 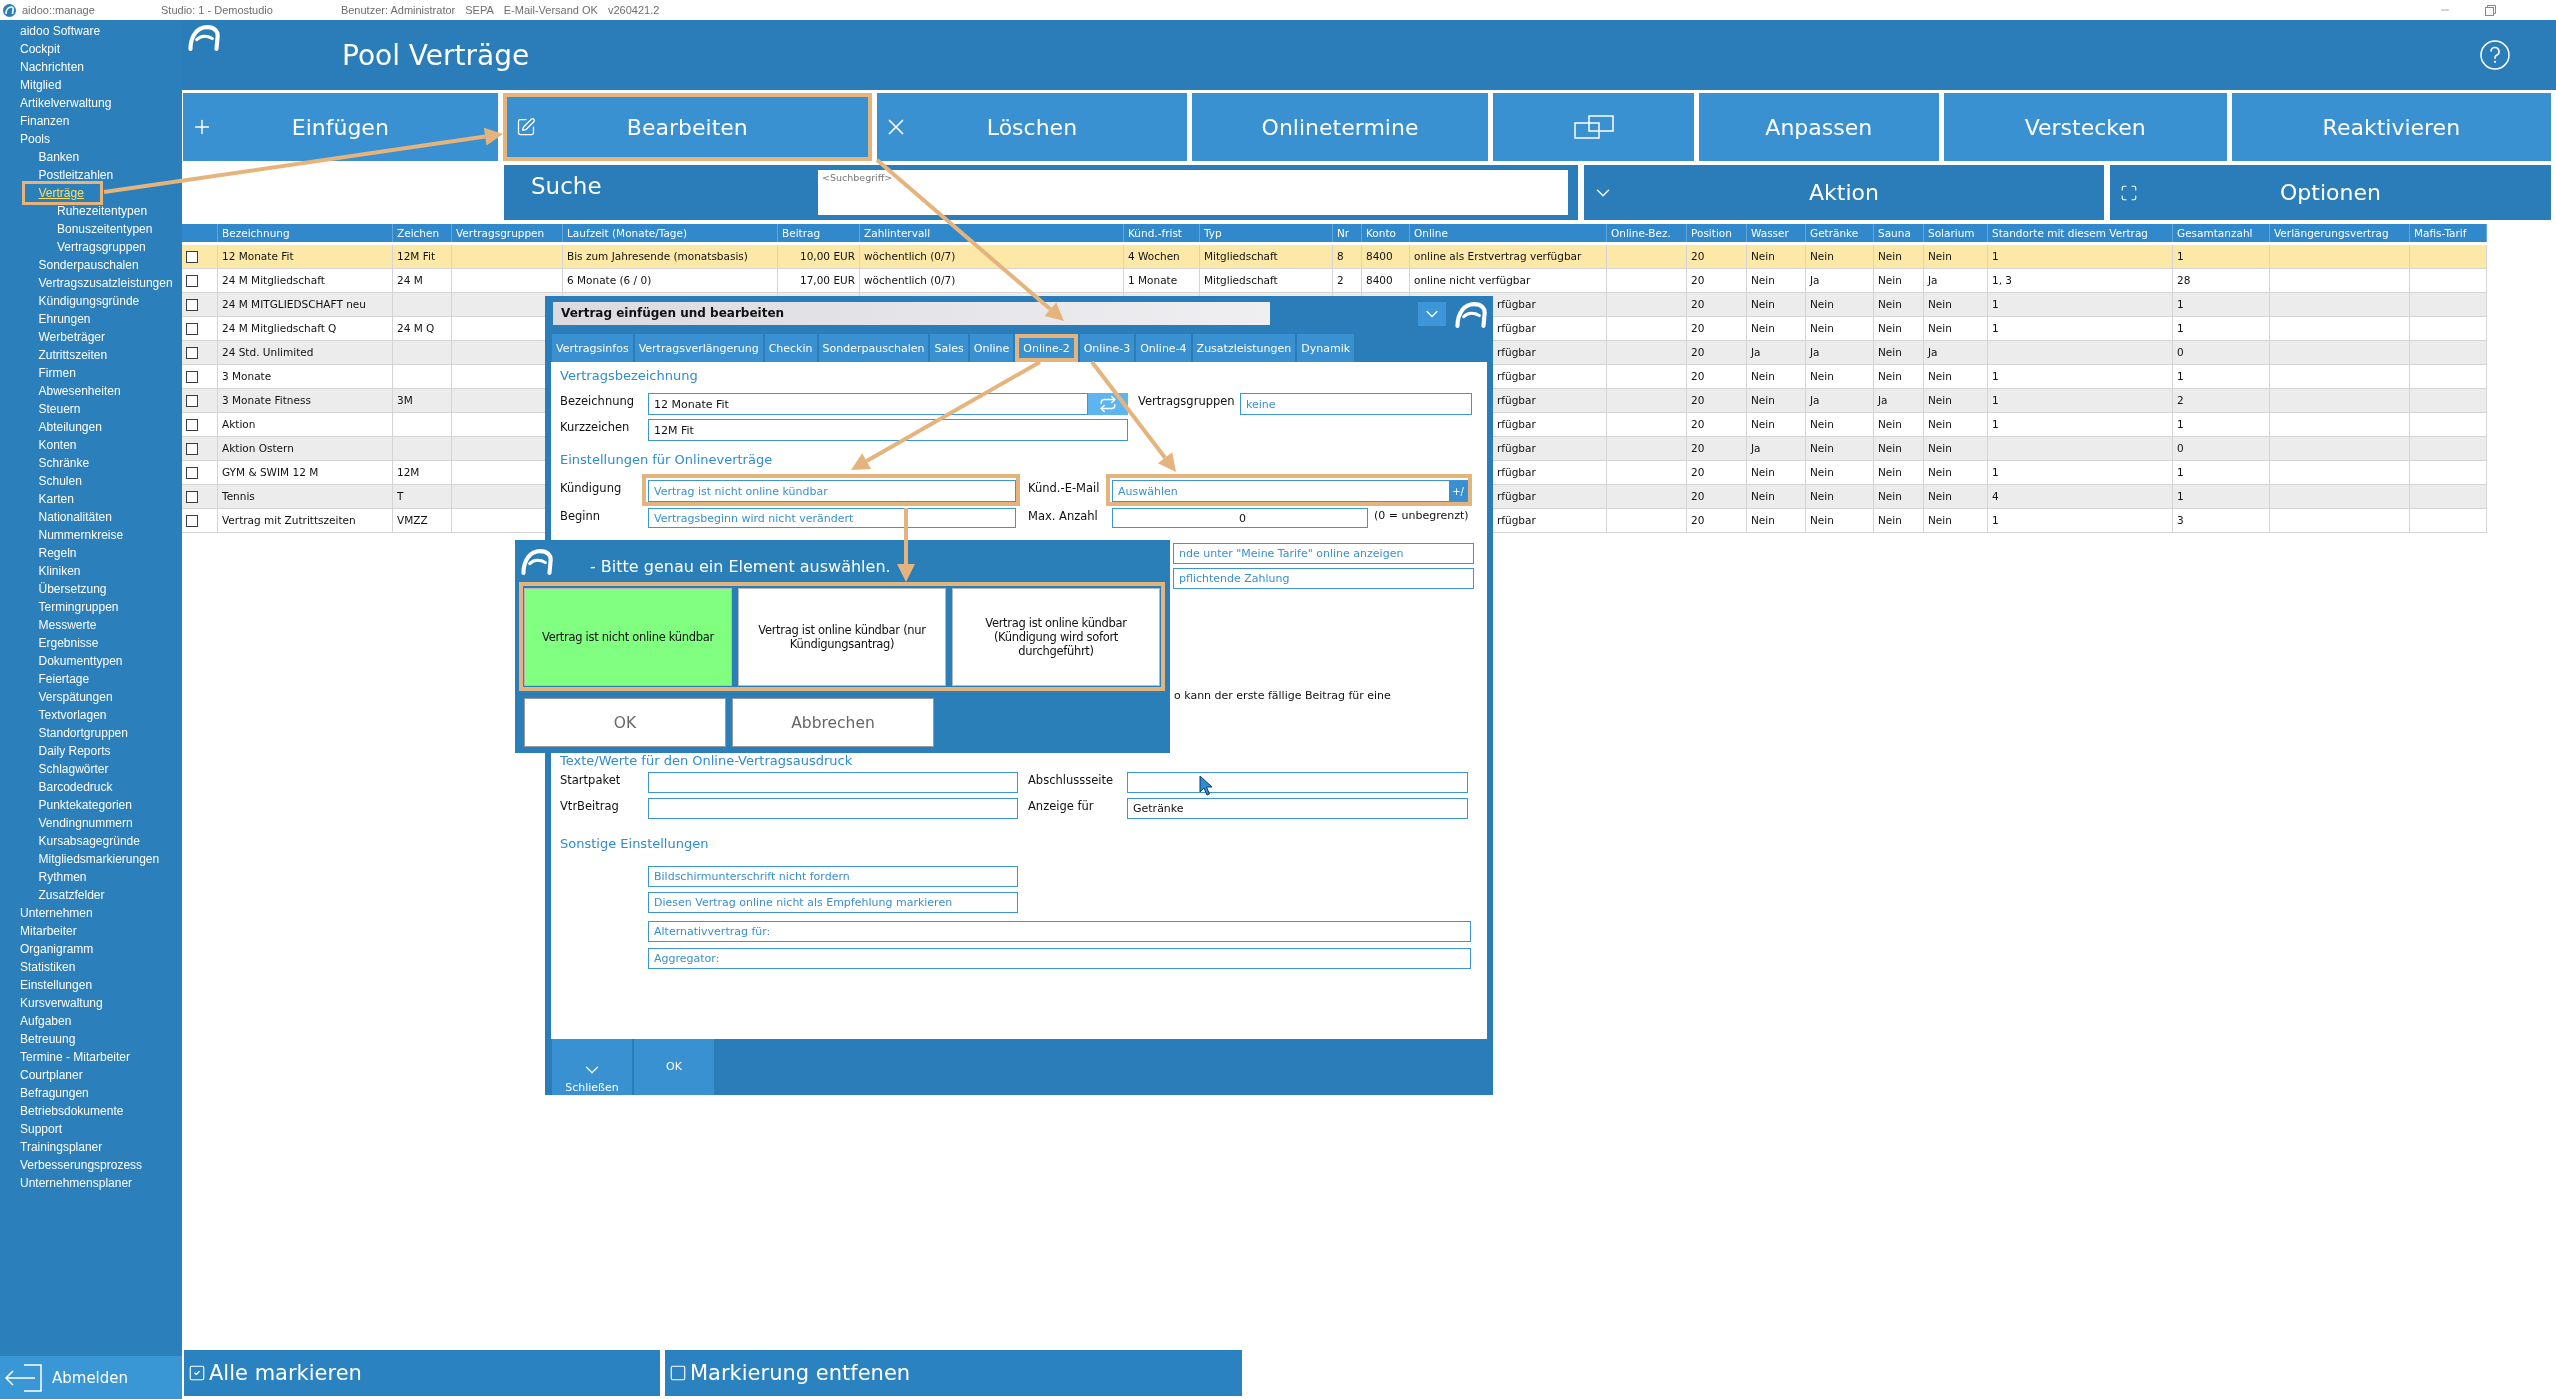 I want to click on table-cell: Aktion Ostern, so click(x=305, y=448).